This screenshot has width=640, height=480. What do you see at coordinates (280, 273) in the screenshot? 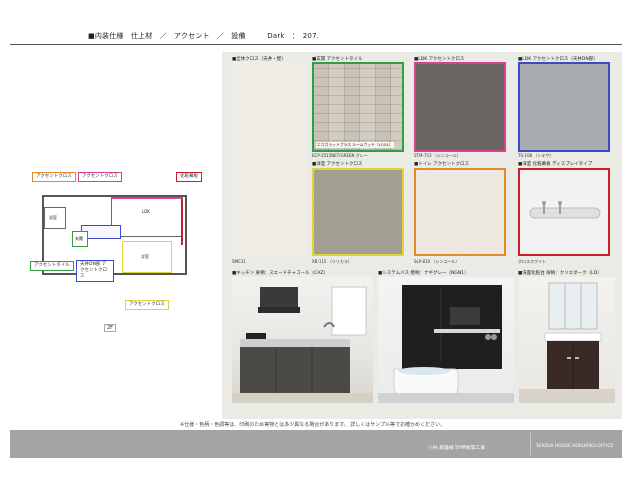
I see `photo-label-kitchen: ■キッチン 扉柄：スエードチャコール（CAZ）` at bounding box center [280, 273].